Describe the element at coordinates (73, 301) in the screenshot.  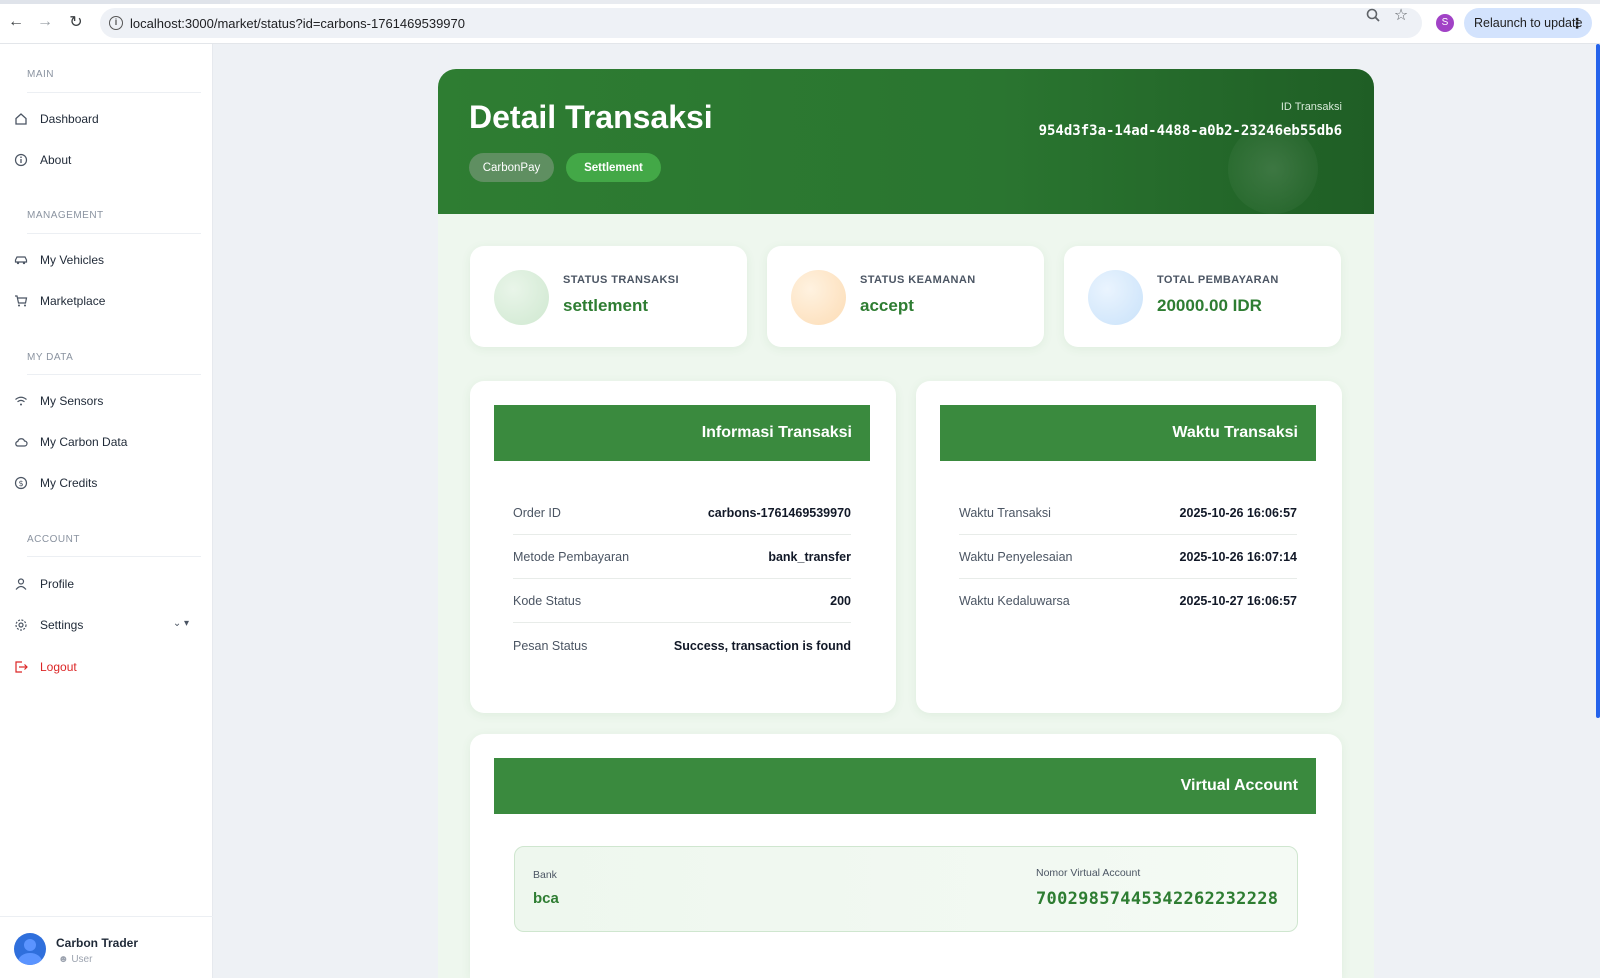
I see `sidebar-label-marketplace: Marketplace` at that location.